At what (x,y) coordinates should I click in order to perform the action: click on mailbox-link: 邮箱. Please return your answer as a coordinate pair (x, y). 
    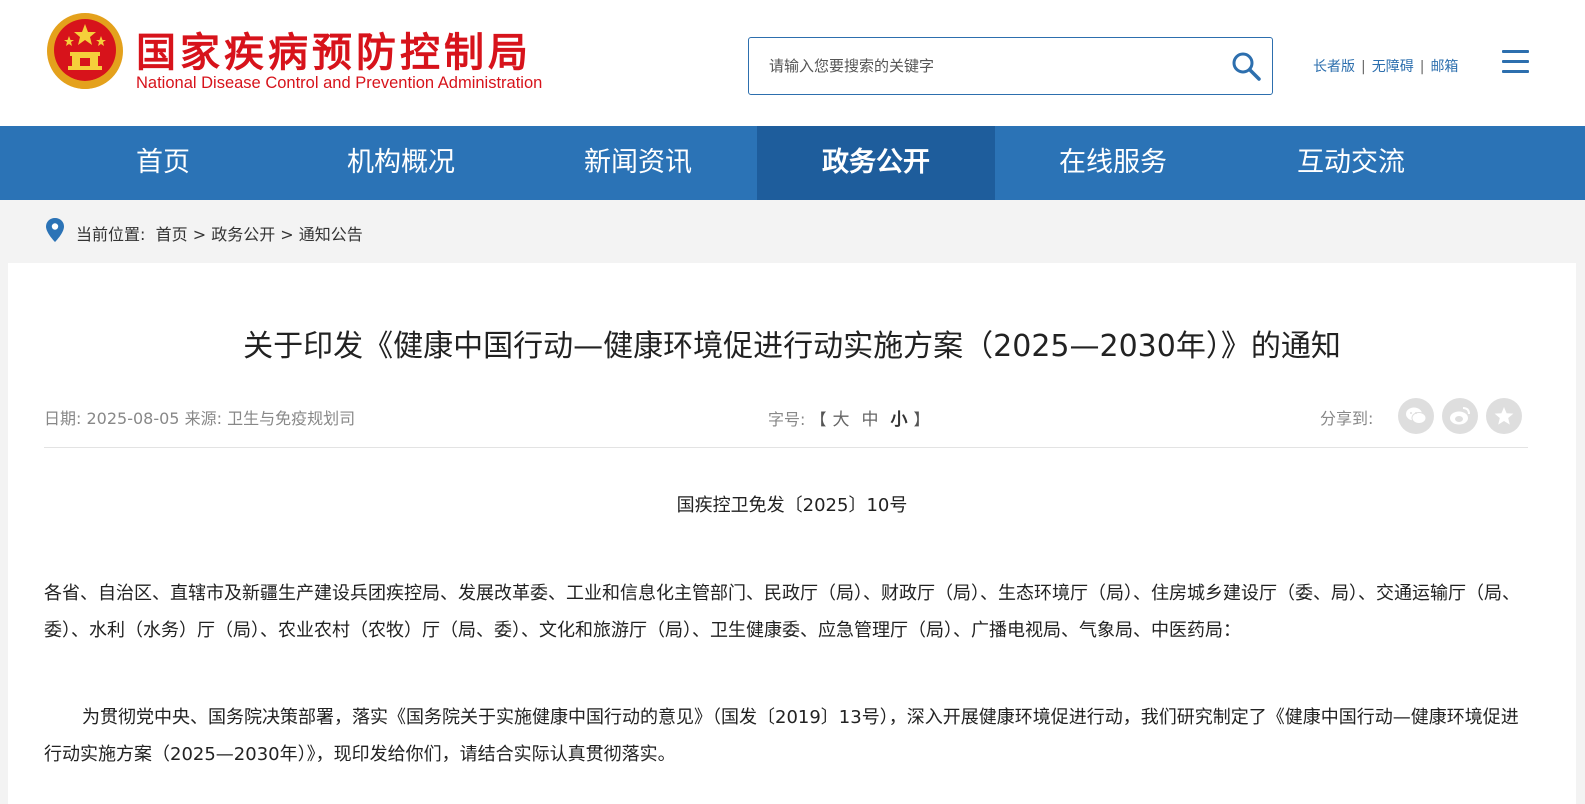
    Looking at the image, I should click on (1444, 67).